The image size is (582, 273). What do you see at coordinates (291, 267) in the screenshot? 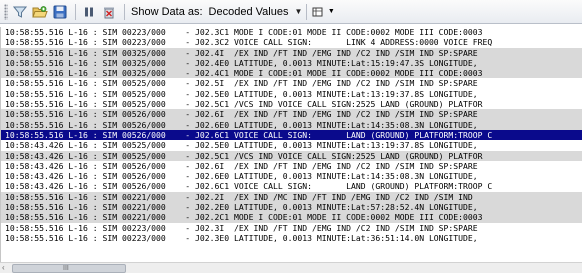
I see `horizontal-scrollbar: ‹ III` at bounding box center [291, 267].